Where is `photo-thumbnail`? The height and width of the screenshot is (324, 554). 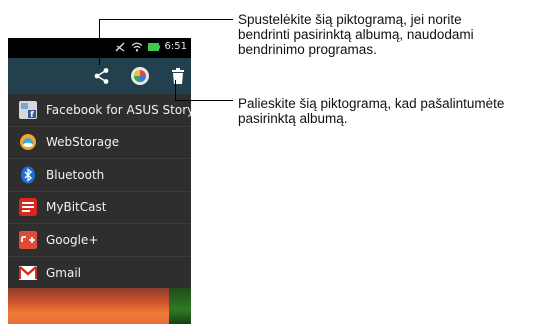
photo-thumbnail is located at coordinates (99, 306).